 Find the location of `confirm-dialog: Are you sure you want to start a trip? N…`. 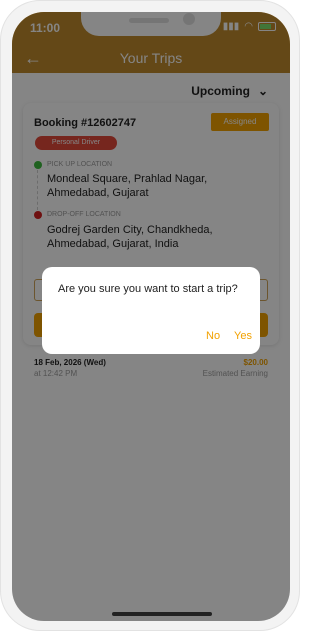

confirm-dialog: Are you sure you want to start a trip? N… is located at coordinates (151, 310).